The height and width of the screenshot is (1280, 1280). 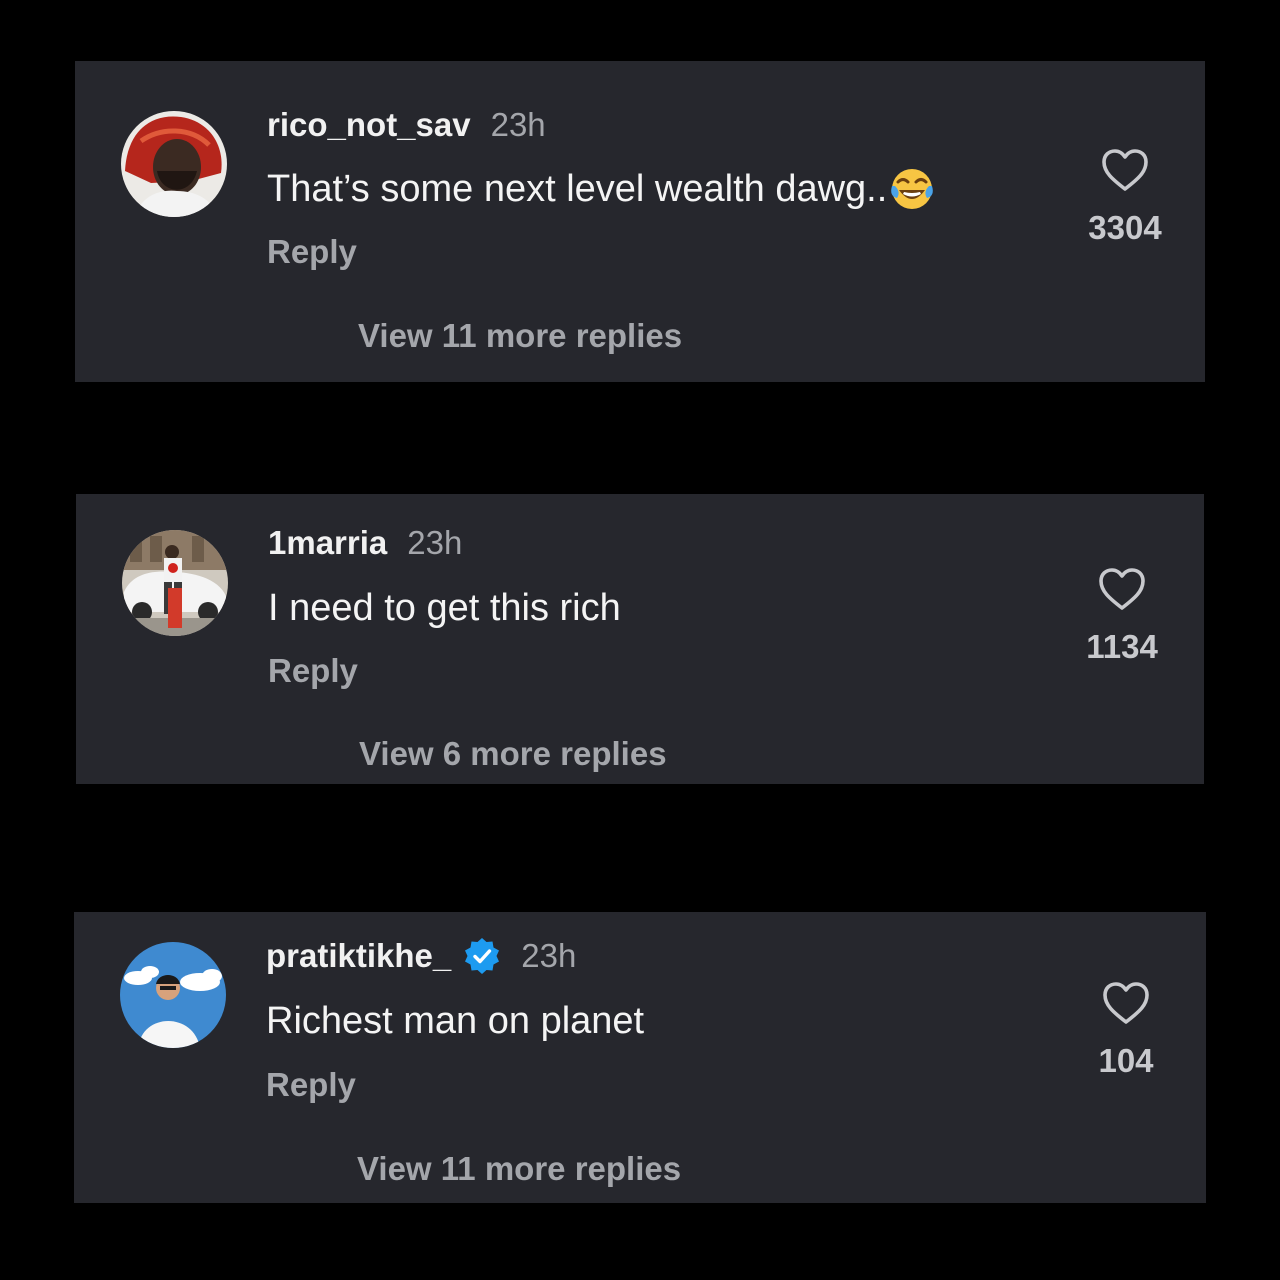 What do you see at coordinates (513, 754) in the screenshot?
I see `view-more-replies-link: View 6 more replies` at bounding box center [513, 754].